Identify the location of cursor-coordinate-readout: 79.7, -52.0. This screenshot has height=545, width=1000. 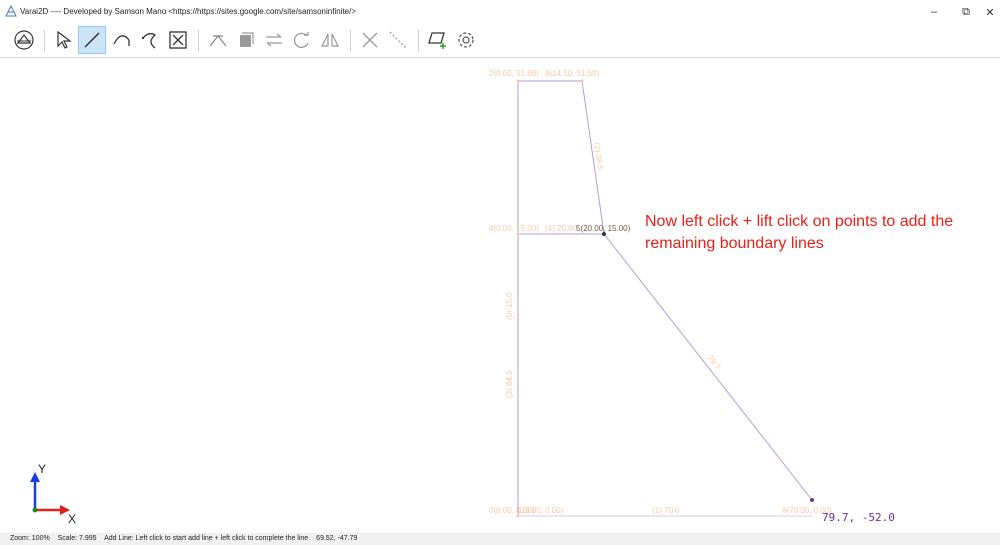
(858, 517).